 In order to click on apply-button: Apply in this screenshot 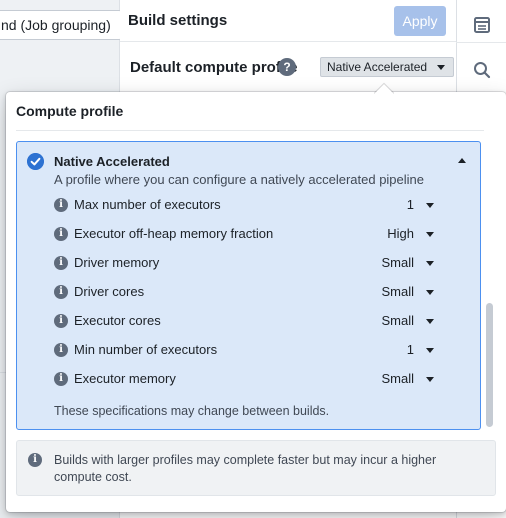, I will do `click(420, 21)`.